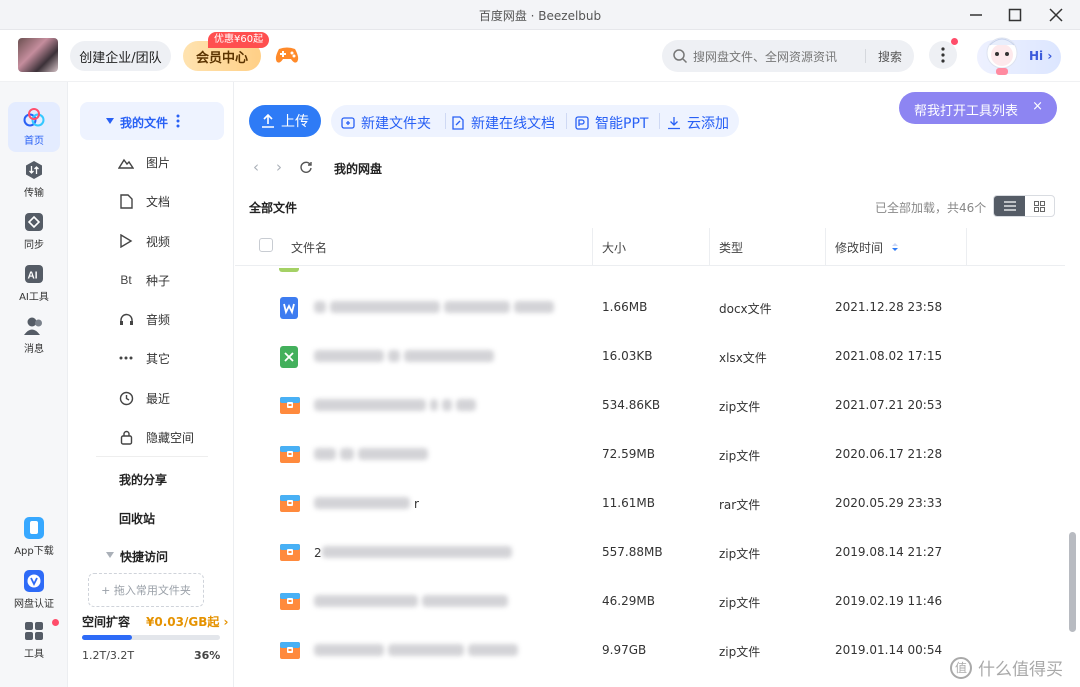 This screenshot has height=687, width=1080. I want to click on file-size: 1.66MB, so click(625, 307).